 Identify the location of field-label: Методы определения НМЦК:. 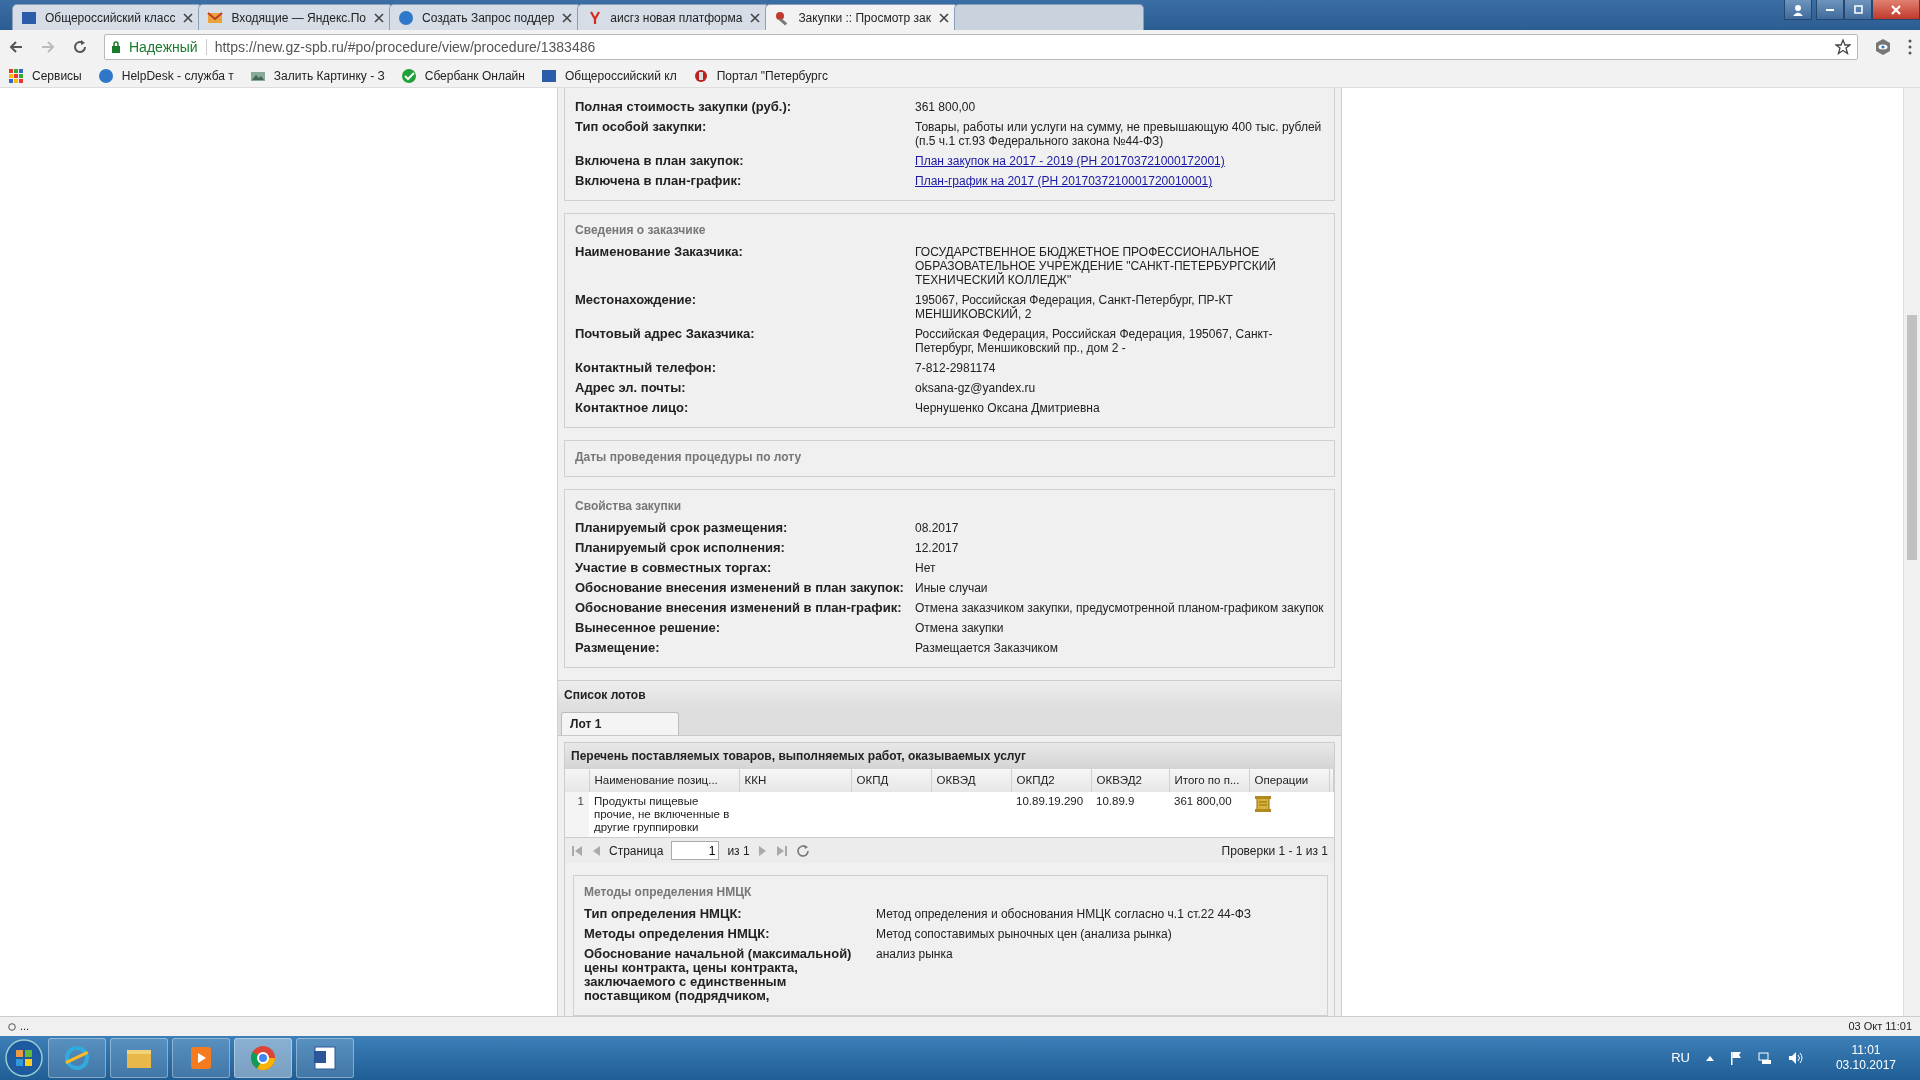
(677, 934).